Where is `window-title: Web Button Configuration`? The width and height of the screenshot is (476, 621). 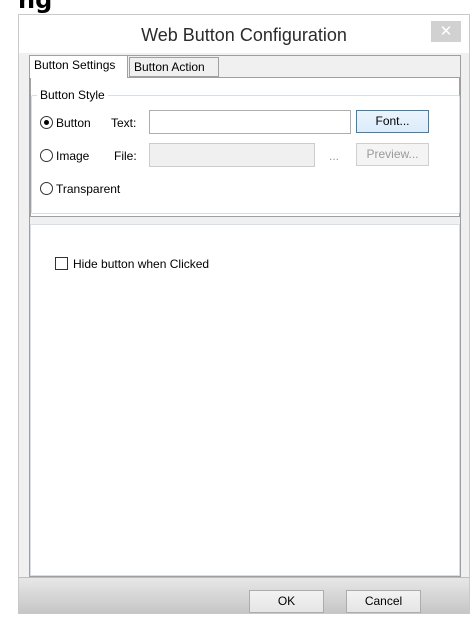
window-title: Web Button Configuration is located at coordinates (244, 35).